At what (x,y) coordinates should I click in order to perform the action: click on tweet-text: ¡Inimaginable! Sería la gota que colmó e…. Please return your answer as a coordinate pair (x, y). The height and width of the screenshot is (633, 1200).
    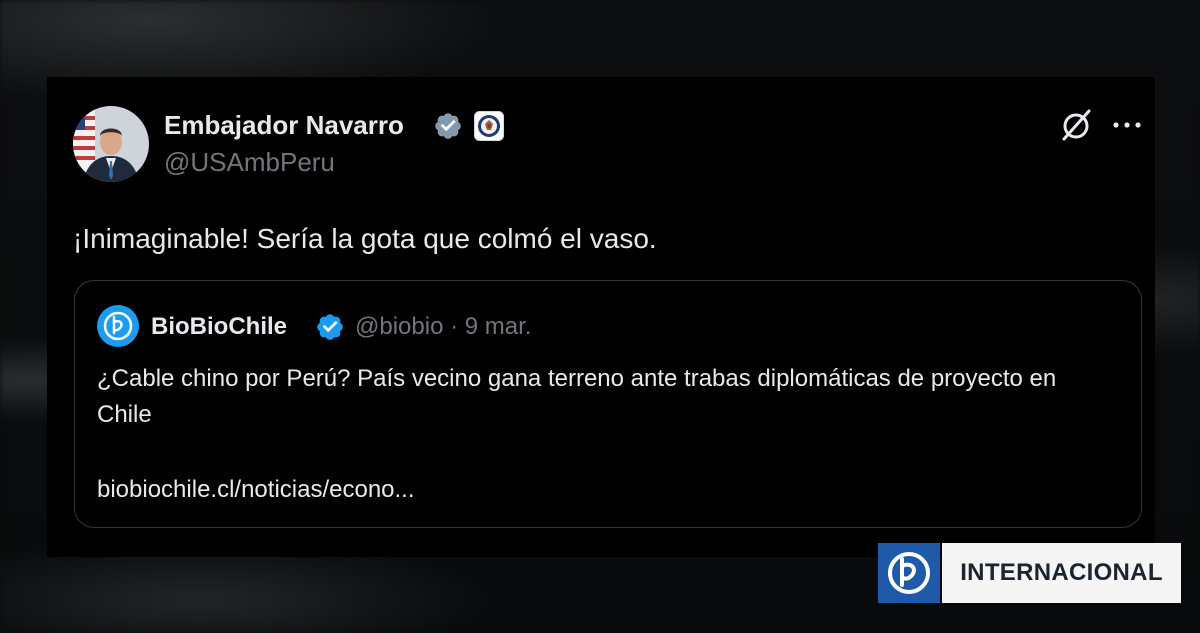
    Looking at the image, I should click on (365, 238).